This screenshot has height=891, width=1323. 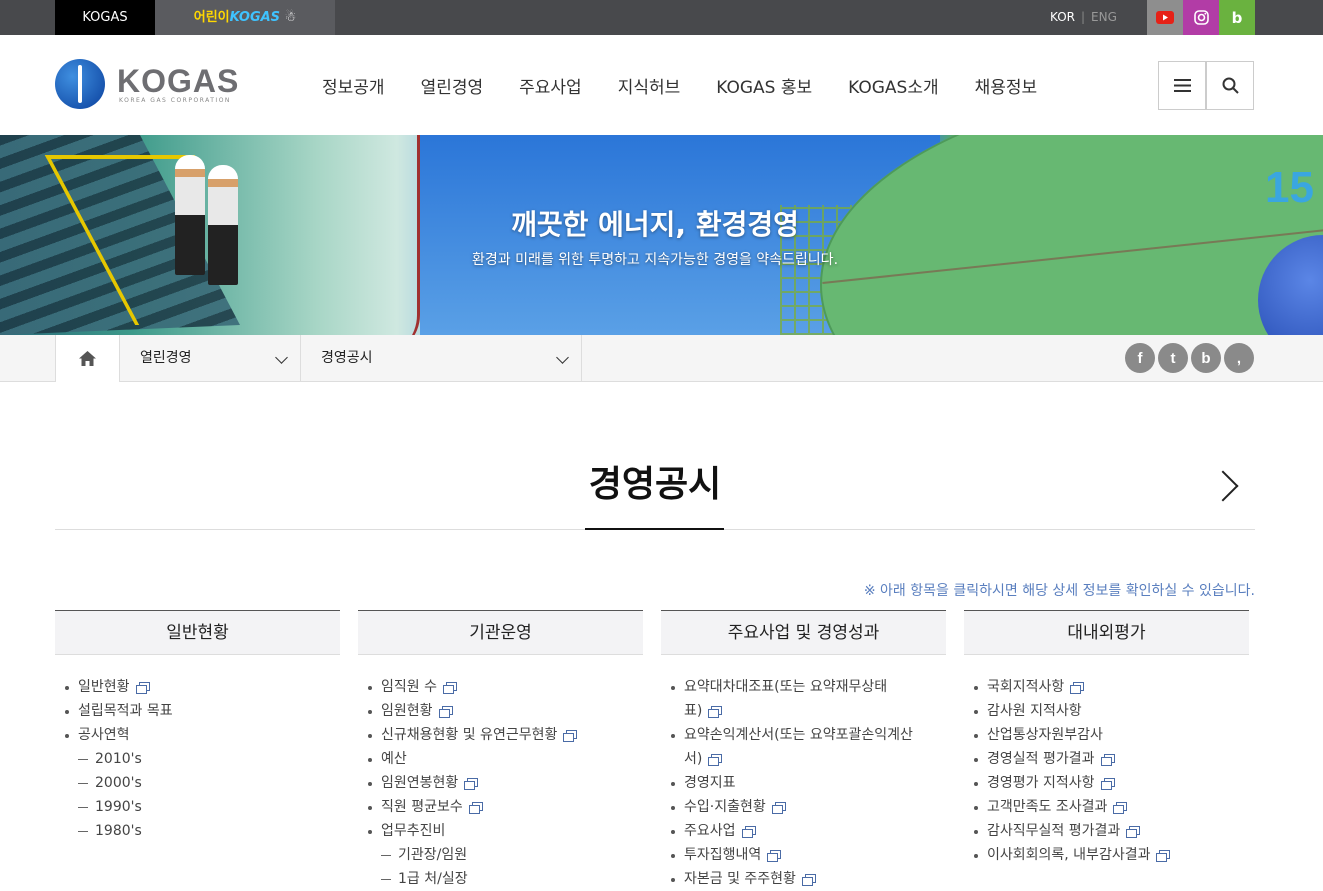 I want to click on home-icon, so click(x=87, y=358).